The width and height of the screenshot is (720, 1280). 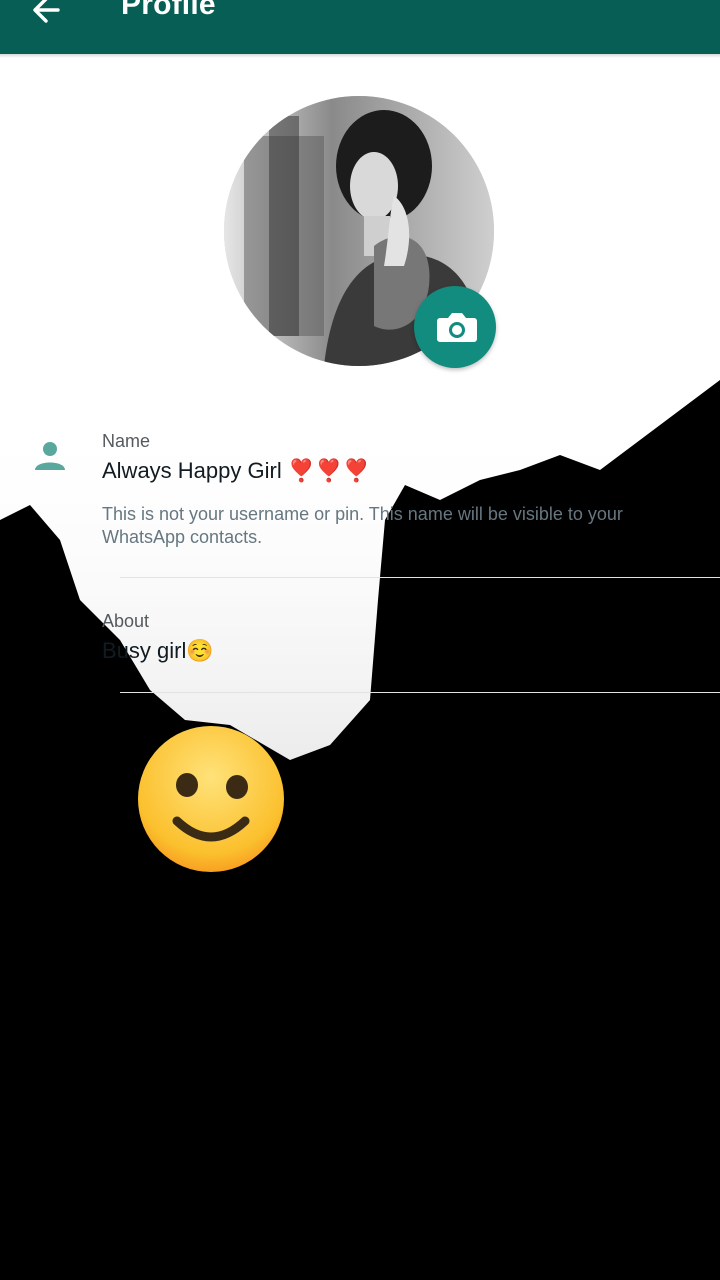 I want to click on change-photo-button, so click(x=455, y=327).